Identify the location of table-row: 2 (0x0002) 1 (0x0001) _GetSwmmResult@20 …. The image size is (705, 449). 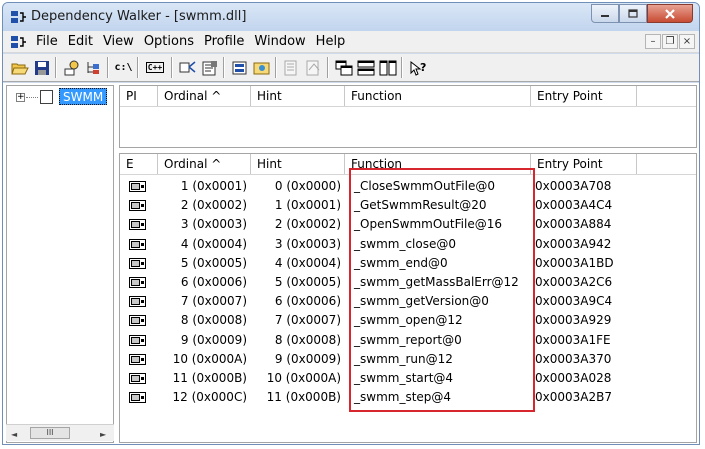
(408, 205).